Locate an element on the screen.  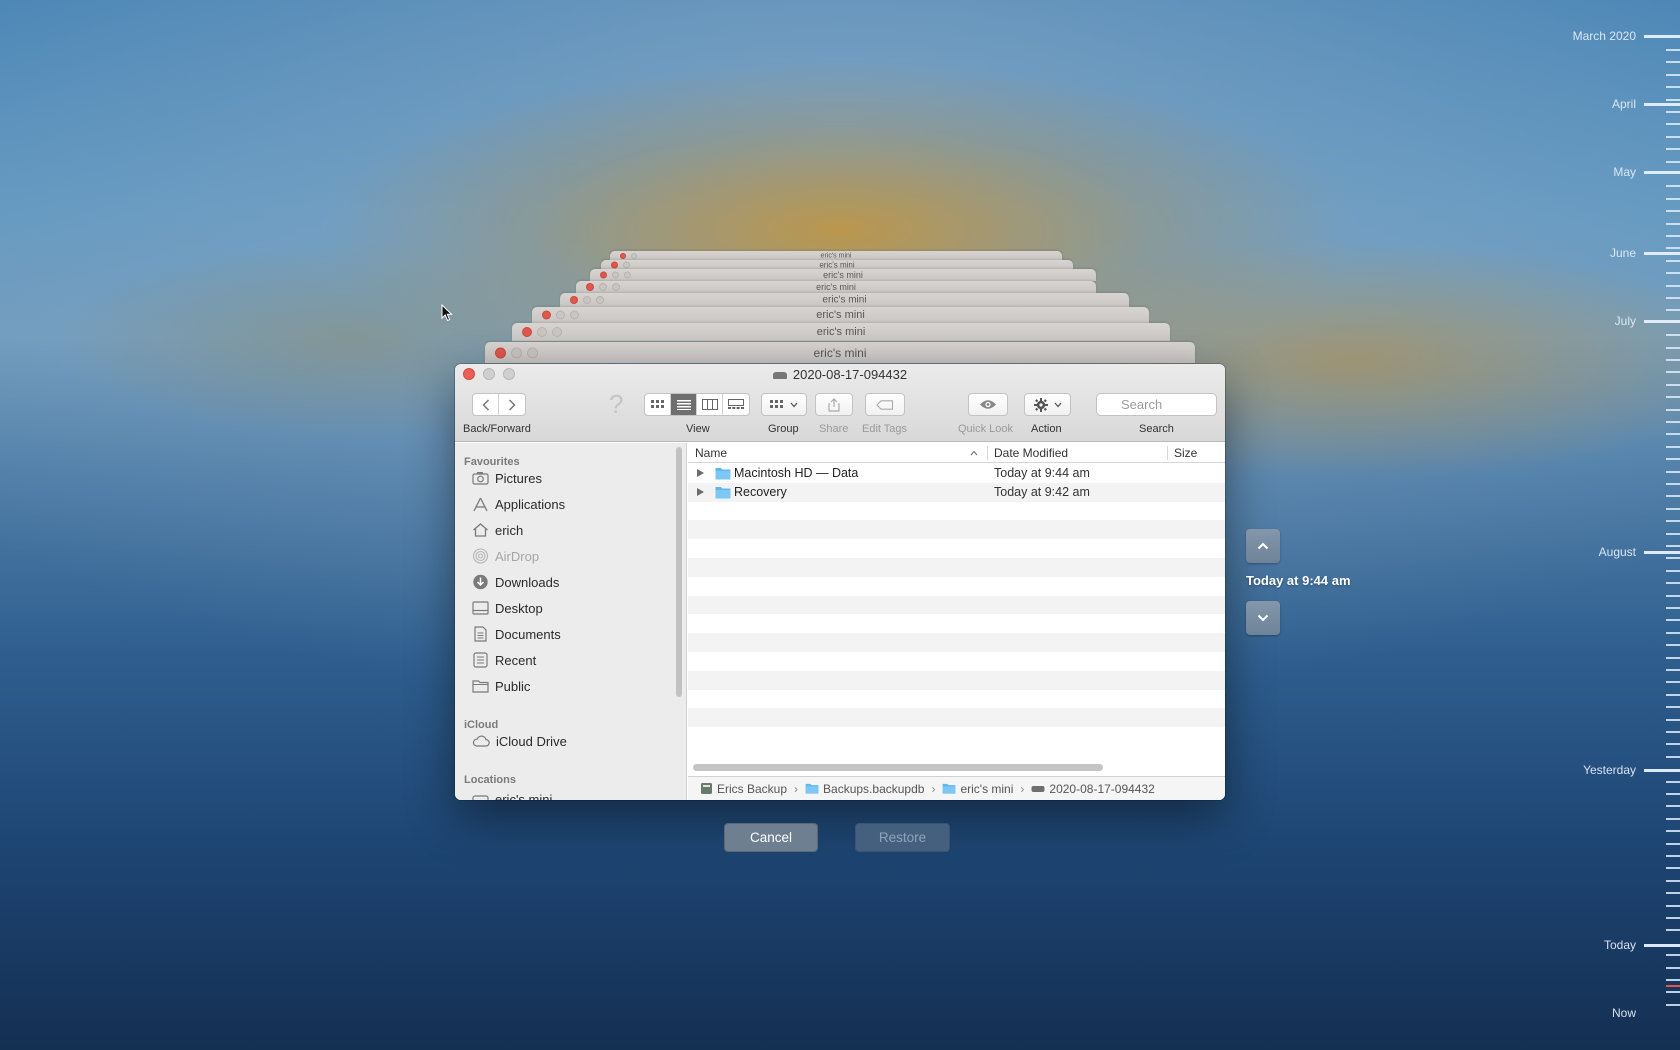
previous-snapshot-button is located at coordinates (1263, 546).